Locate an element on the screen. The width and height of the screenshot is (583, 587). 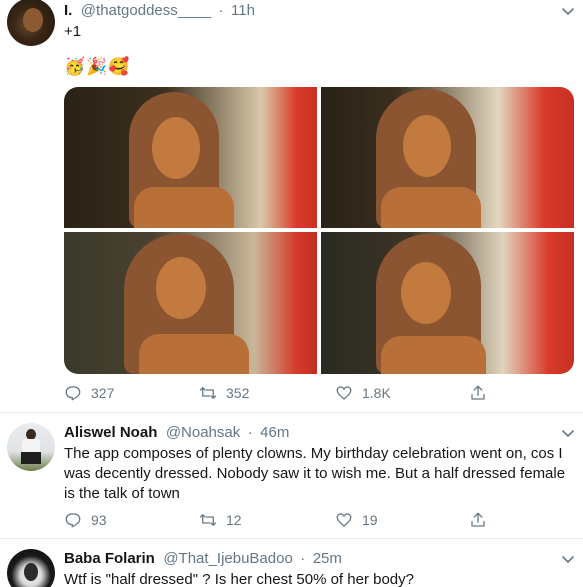
reply-count: 327 is located at coordinates (103, 393).